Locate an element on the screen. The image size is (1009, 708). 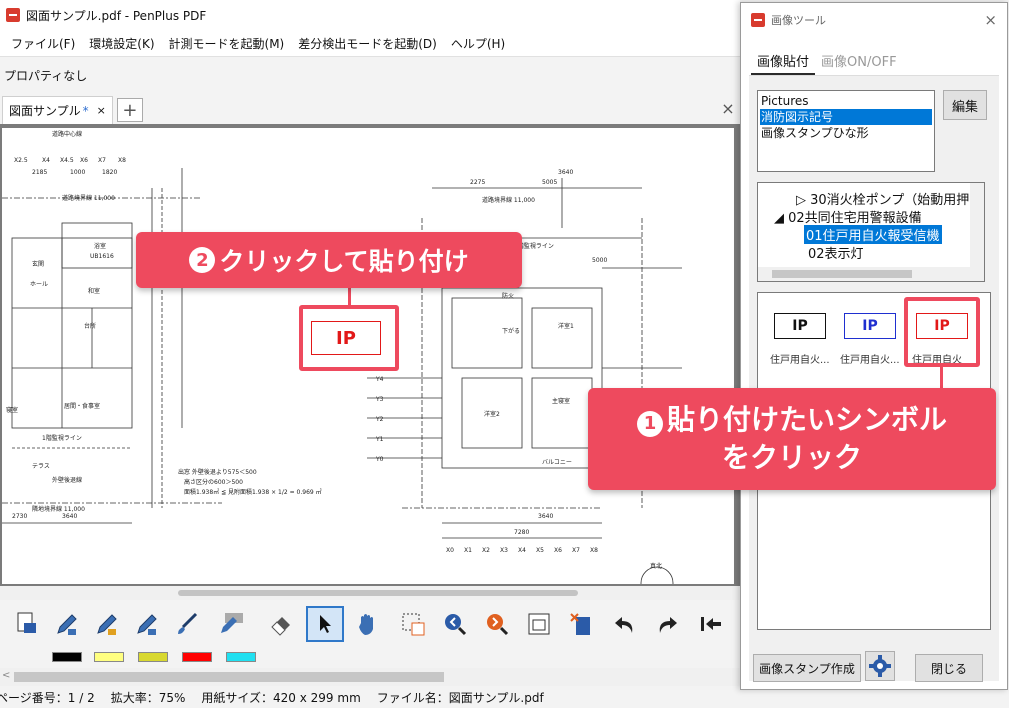
grid-b-6: X6 is located at coordinates (558, 550).